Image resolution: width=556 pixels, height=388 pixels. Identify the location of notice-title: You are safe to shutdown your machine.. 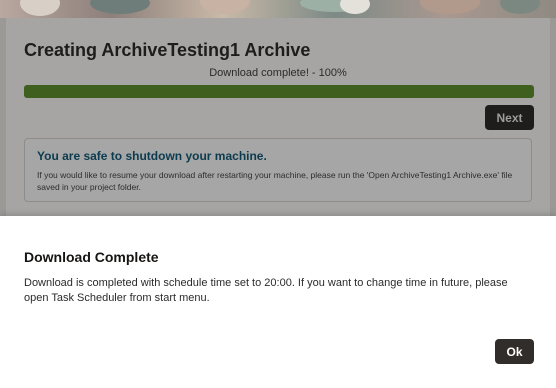
(152, 156).